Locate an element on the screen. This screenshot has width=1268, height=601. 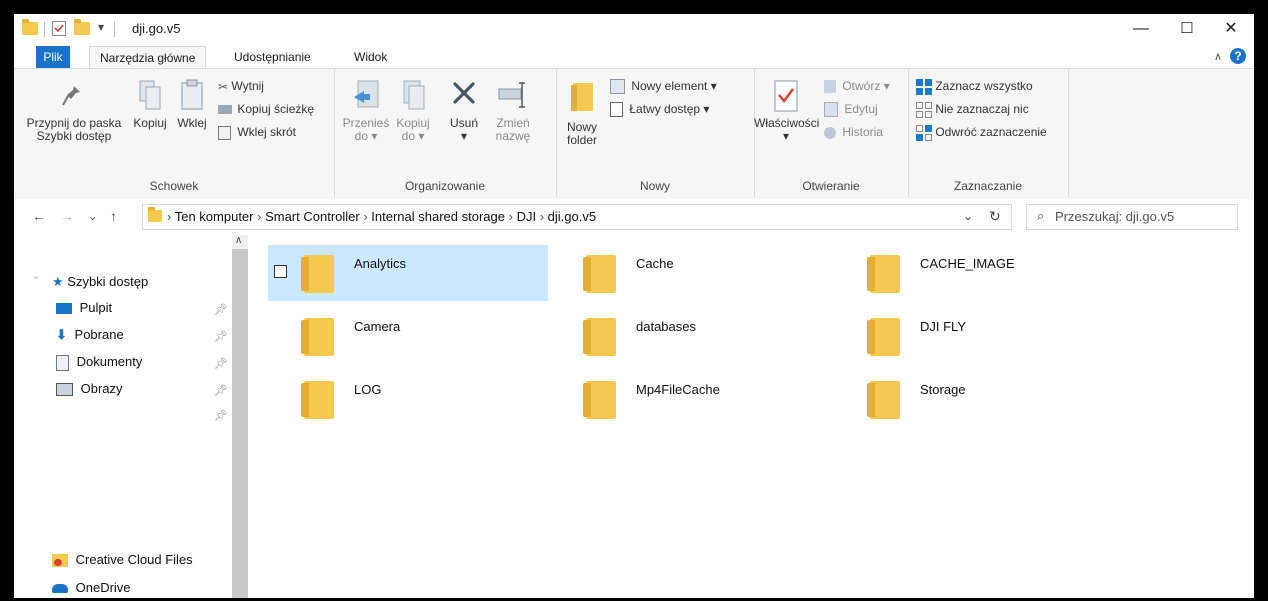
invert-selection-label: Odwróć zaznaczenie is located at coordinates (991, 132).